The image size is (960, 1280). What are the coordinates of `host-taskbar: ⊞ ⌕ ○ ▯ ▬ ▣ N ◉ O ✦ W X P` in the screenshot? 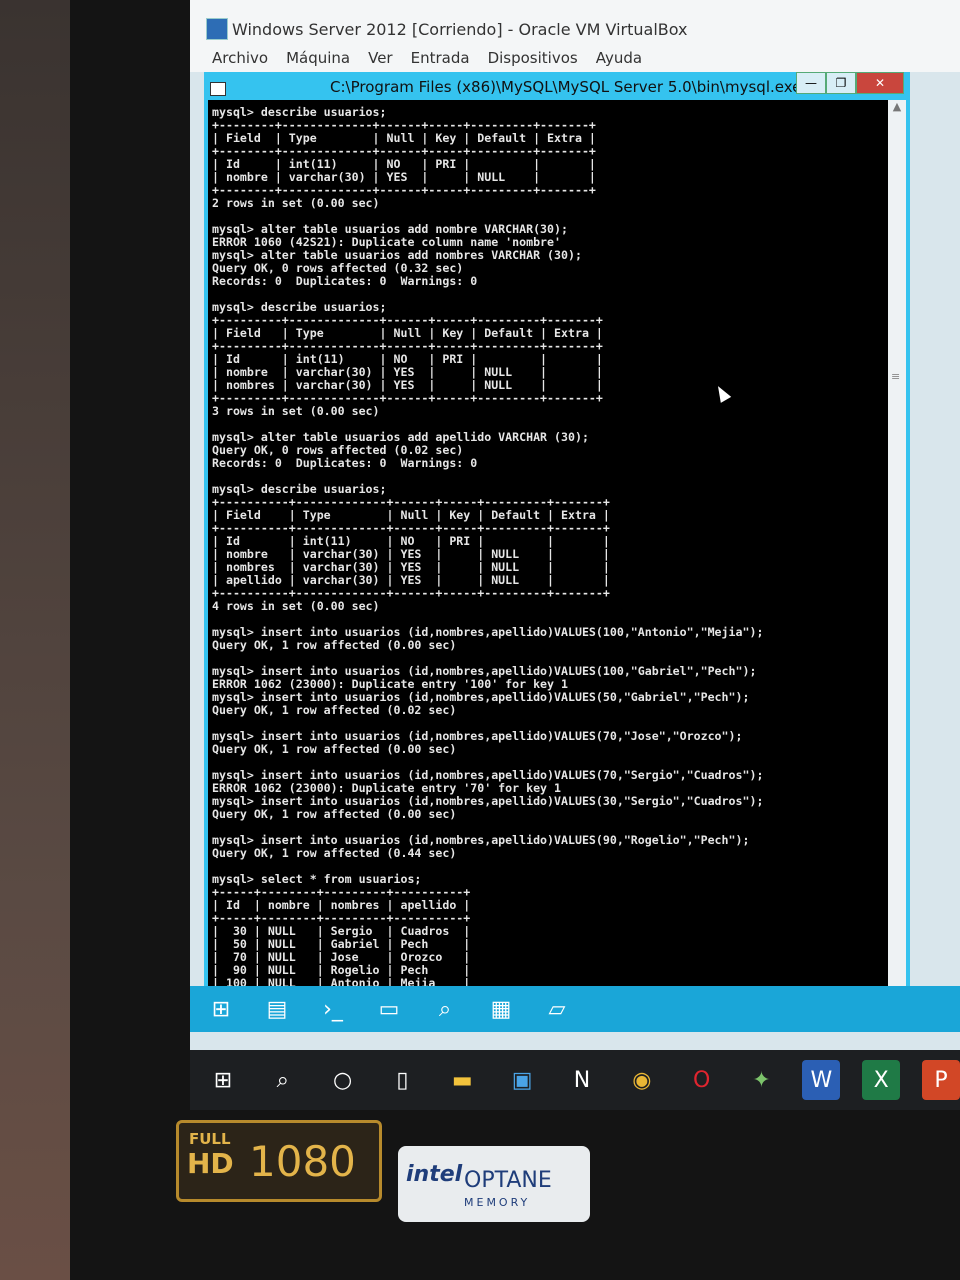 It's located at (575, 1080).